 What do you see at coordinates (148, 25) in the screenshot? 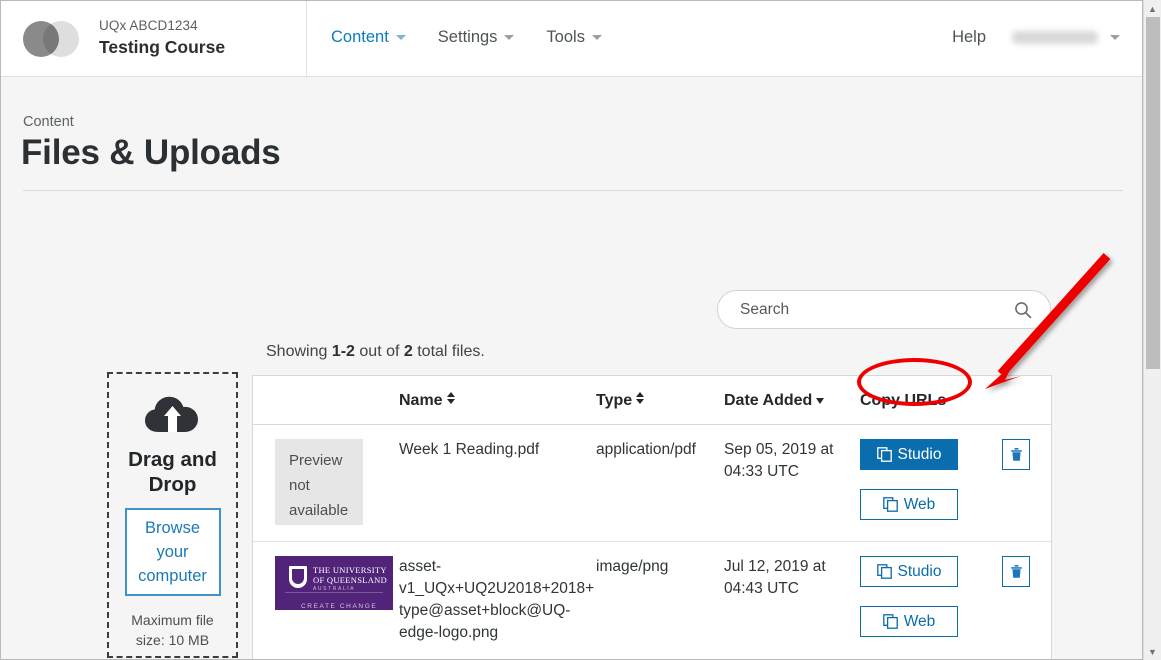
I see `course-code: UQx ABCD1234` at bounding box center [148, 25].